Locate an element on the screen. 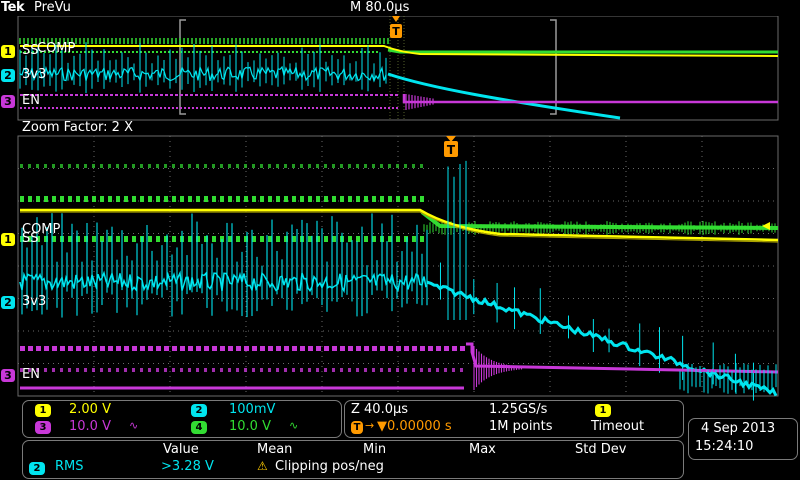 This screenshot has width=800, height=480. record-length: 1M points is located at coordinates (521, 426).